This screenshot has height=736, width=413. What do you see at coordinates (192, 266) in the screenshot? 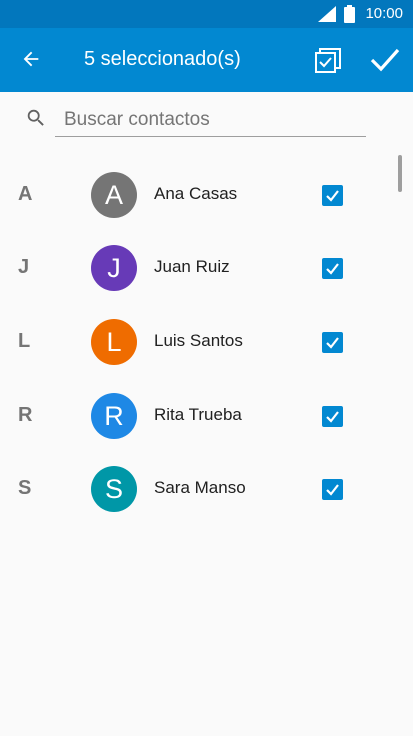
I see `contact-name: Juan Ruiz` at bounding box center [192, 266].